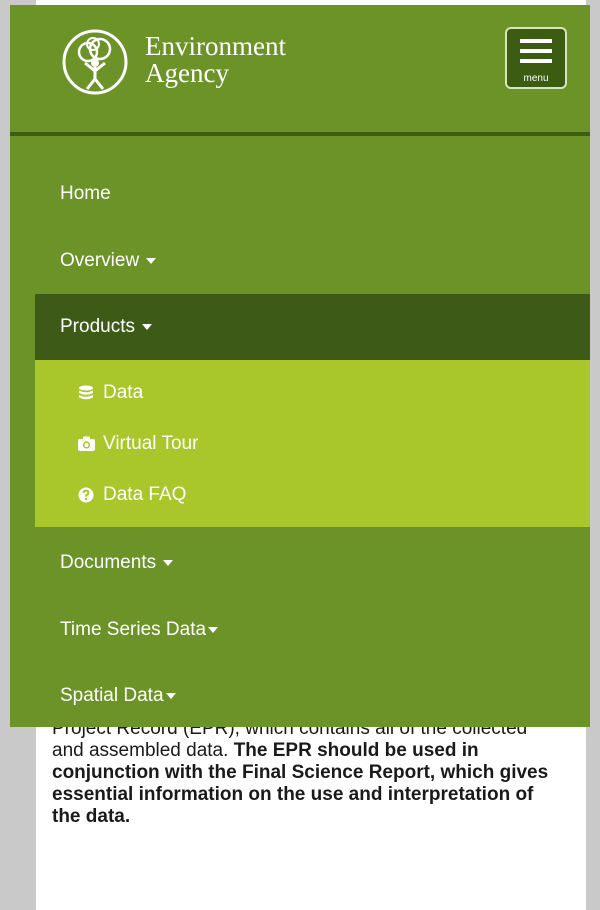 The width and height of the screenshot is (600, 910). I want to click on site-header: Environment Agency menu, so click(300, 68).